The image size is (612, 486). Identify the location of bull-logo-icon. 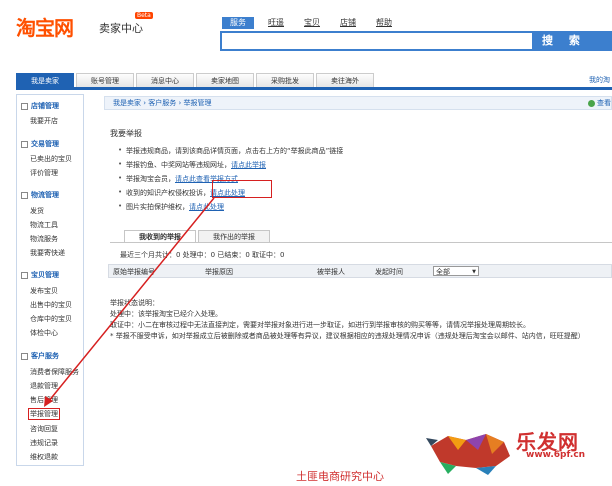
(468, 454).